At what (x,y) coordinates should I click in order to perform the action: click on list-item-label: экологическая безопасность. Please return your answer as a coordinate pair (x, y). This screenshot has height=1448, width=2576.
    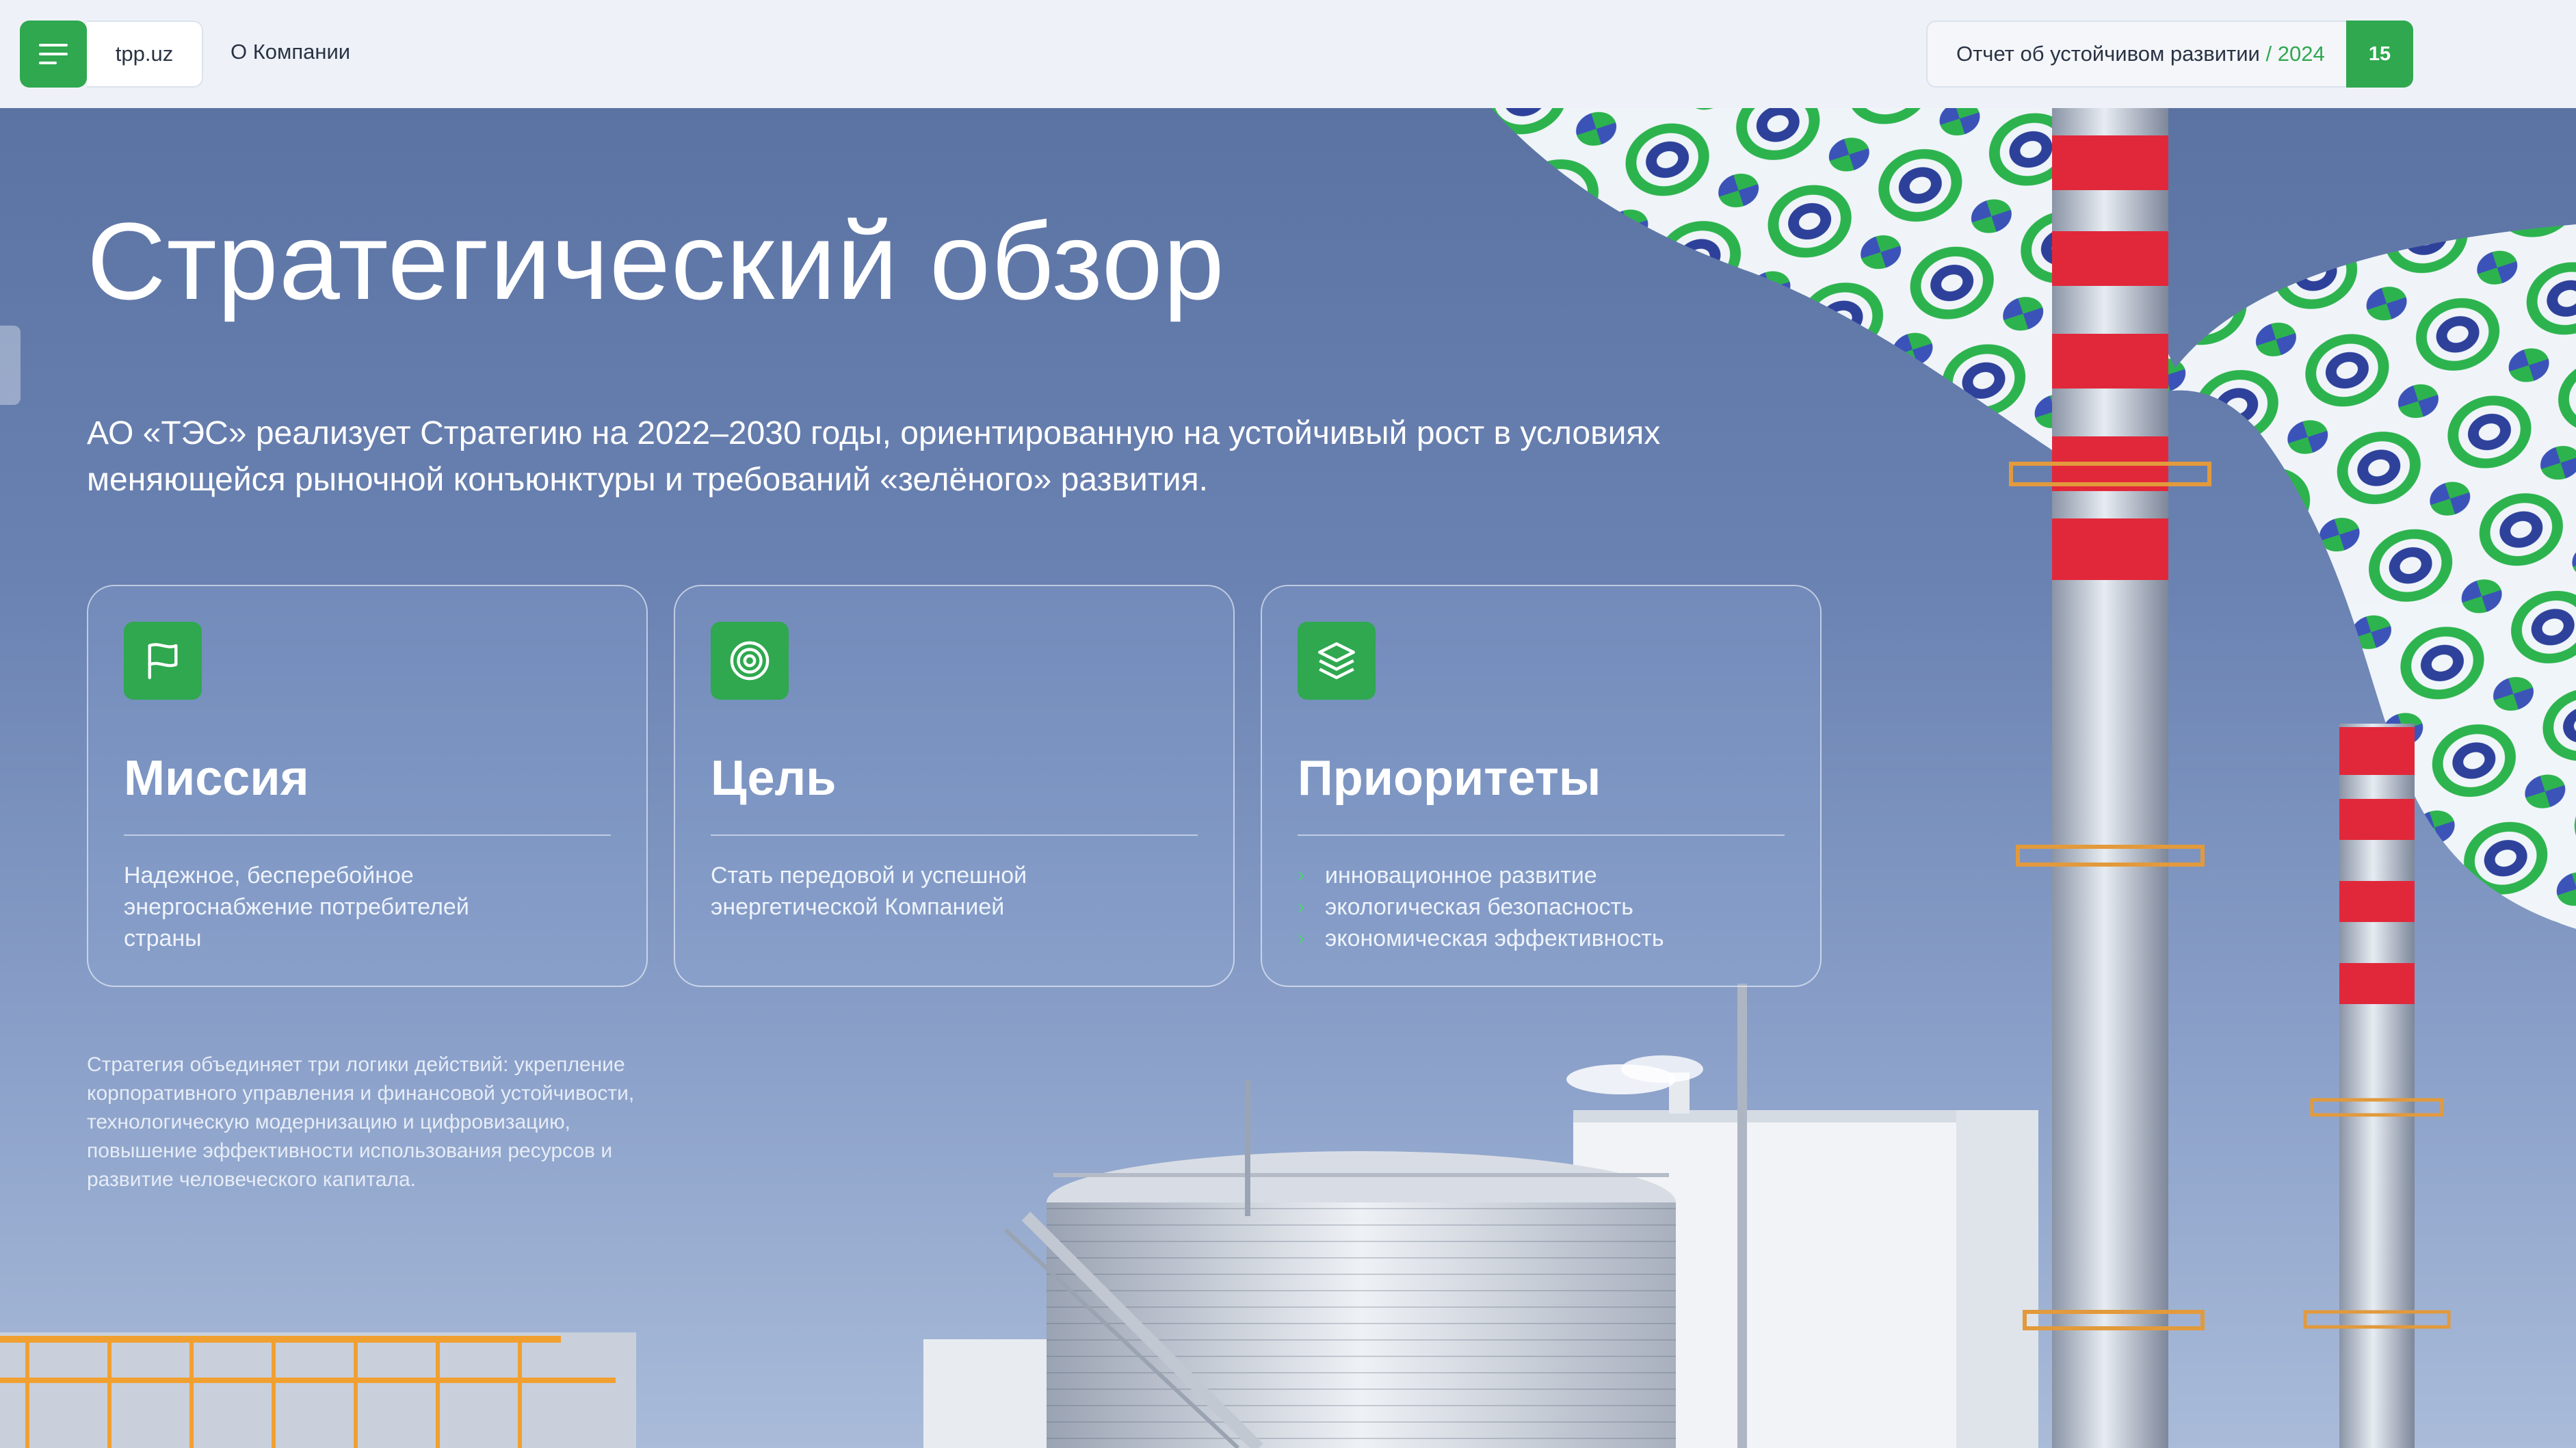
    Looking at the image, I should click on (1479, 907).